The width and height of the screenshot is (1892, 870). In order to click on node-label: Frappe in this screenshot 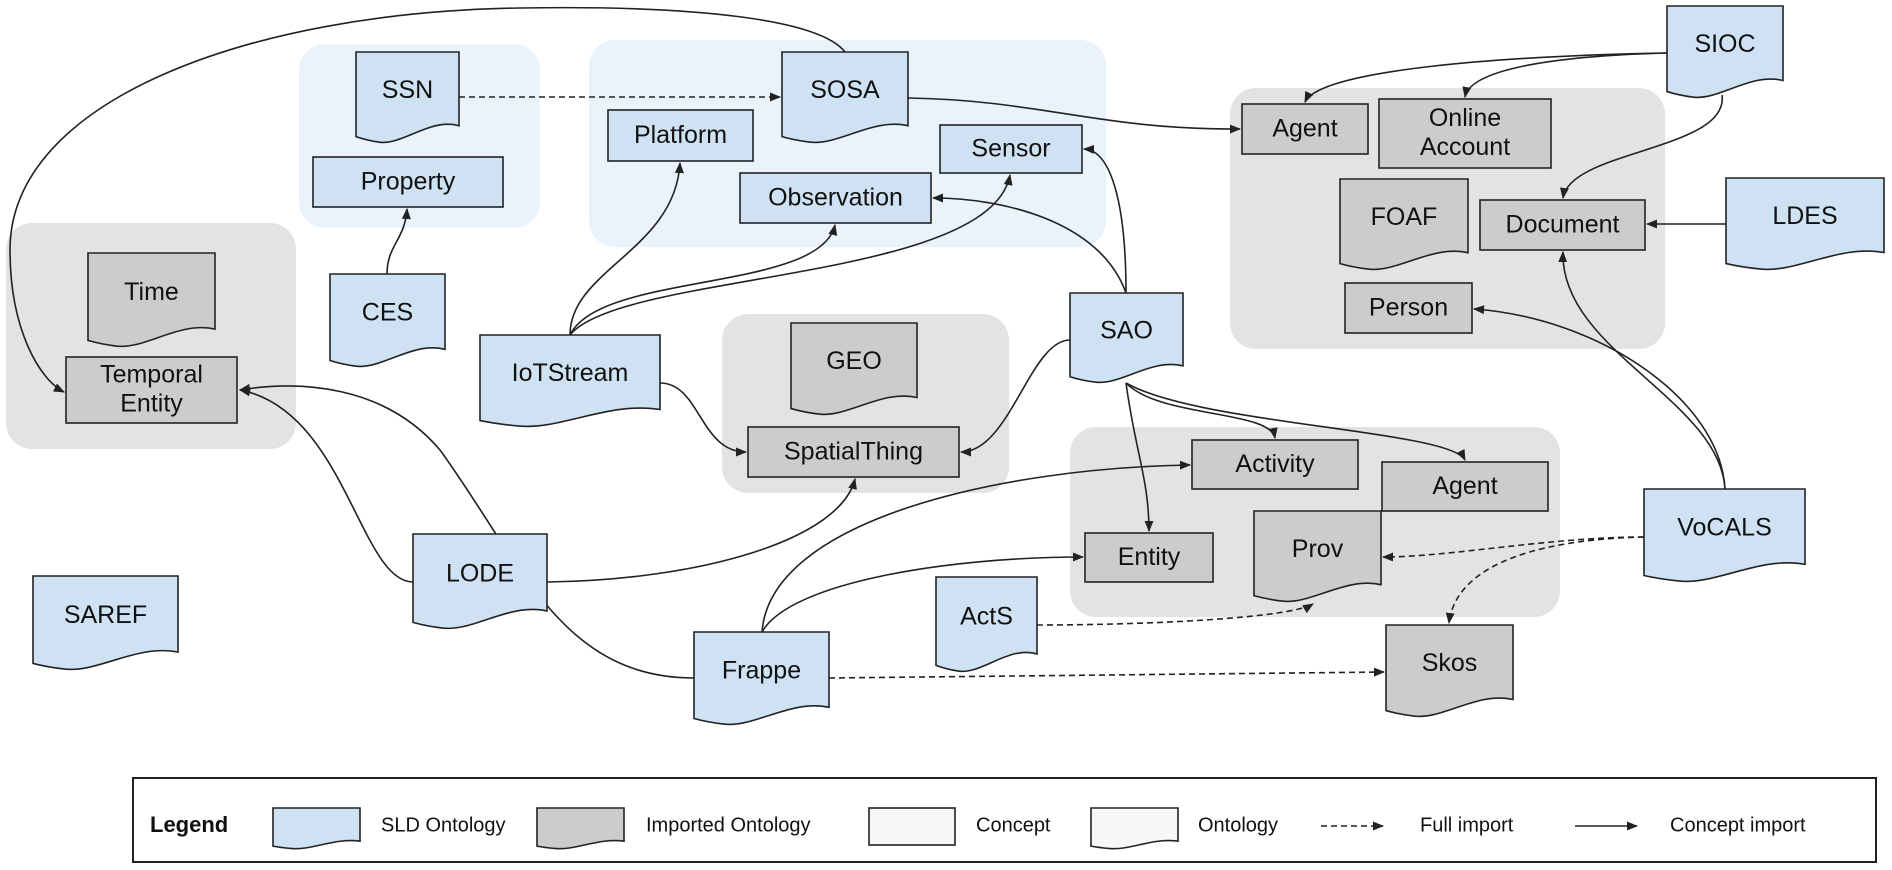, I will do `click(761, 671)`.